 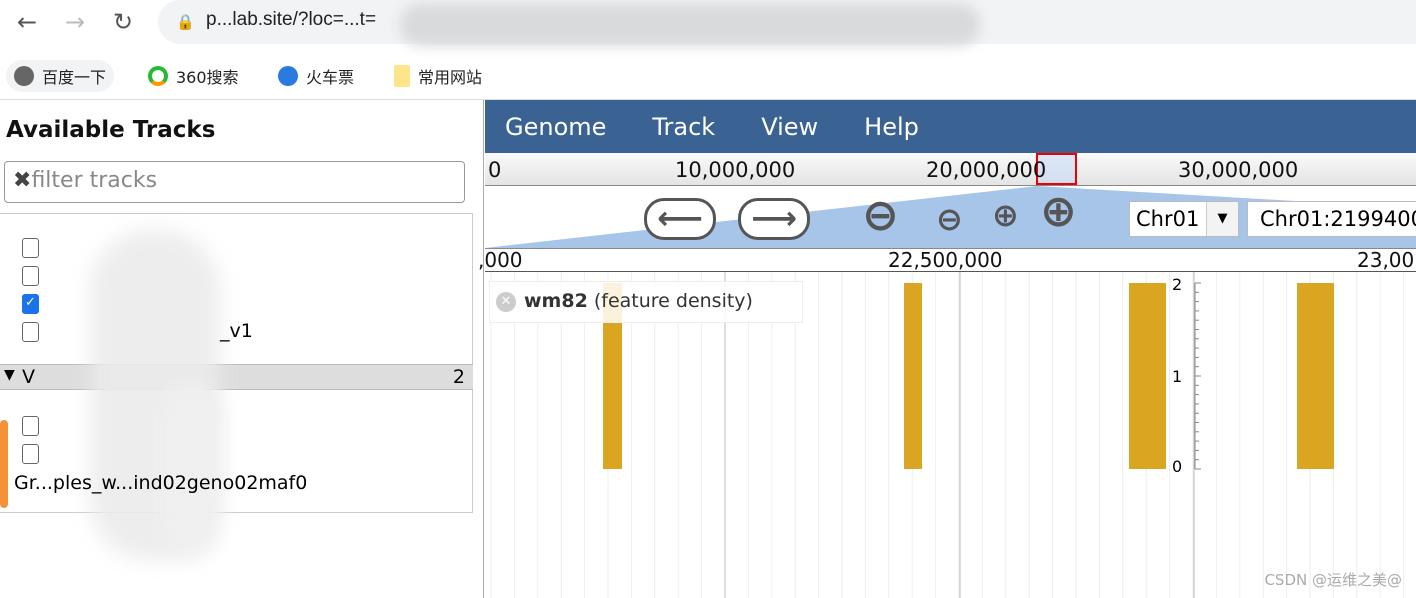 I want to click on scrollbar, so click(x=4, y=464).